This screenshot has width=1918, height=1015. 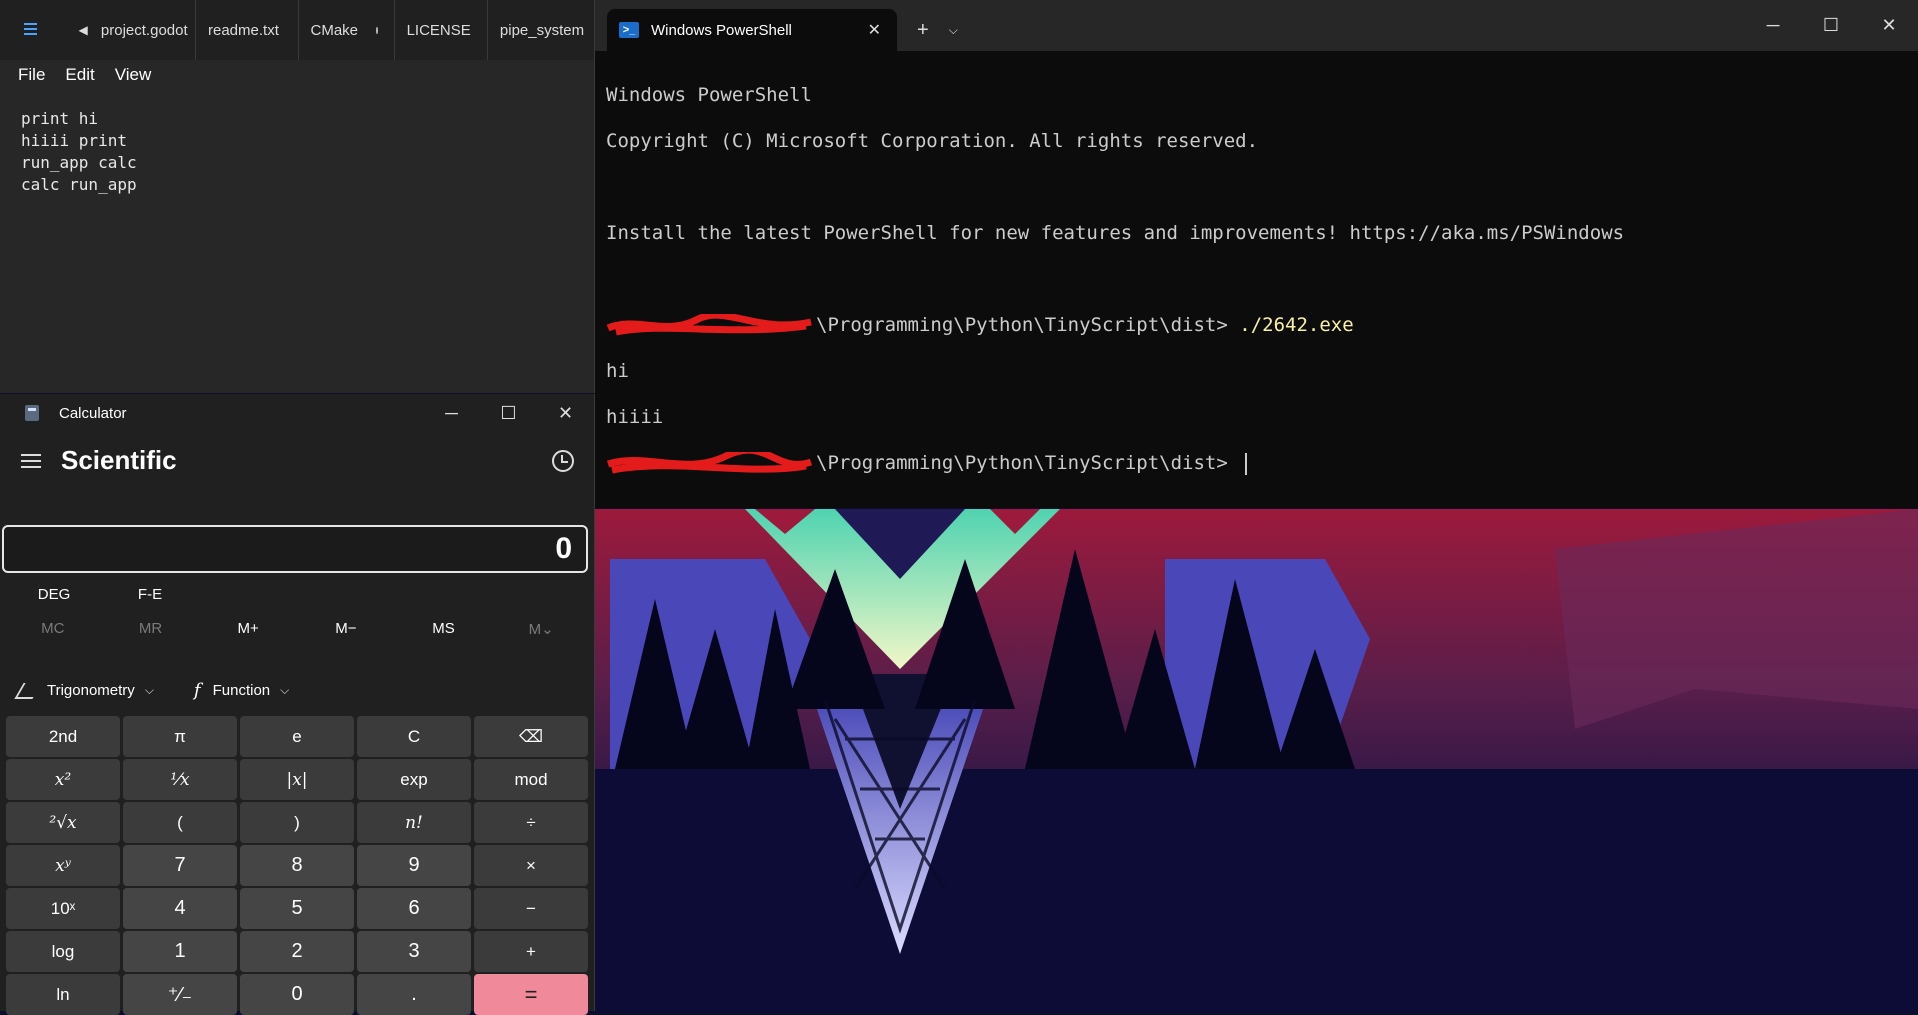 I want to click on digit-9-button: 9, so click(x=414, y=865).